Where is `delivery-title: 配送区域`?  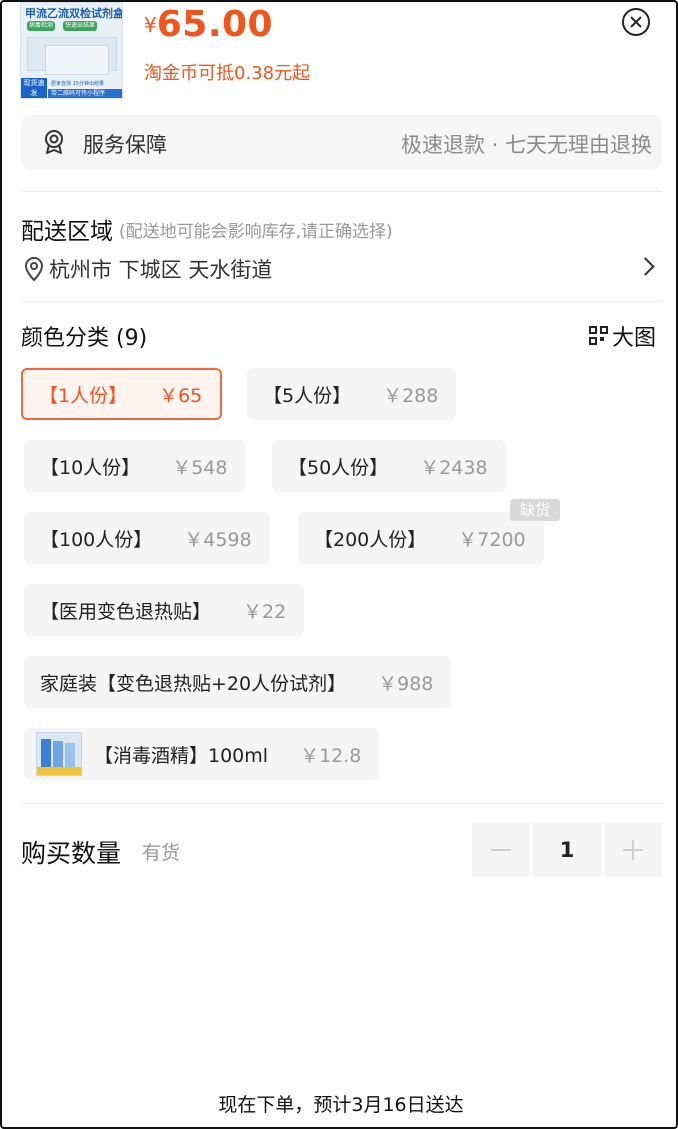
delivery-title: 配送区域 is located at coordinates (67, 232).